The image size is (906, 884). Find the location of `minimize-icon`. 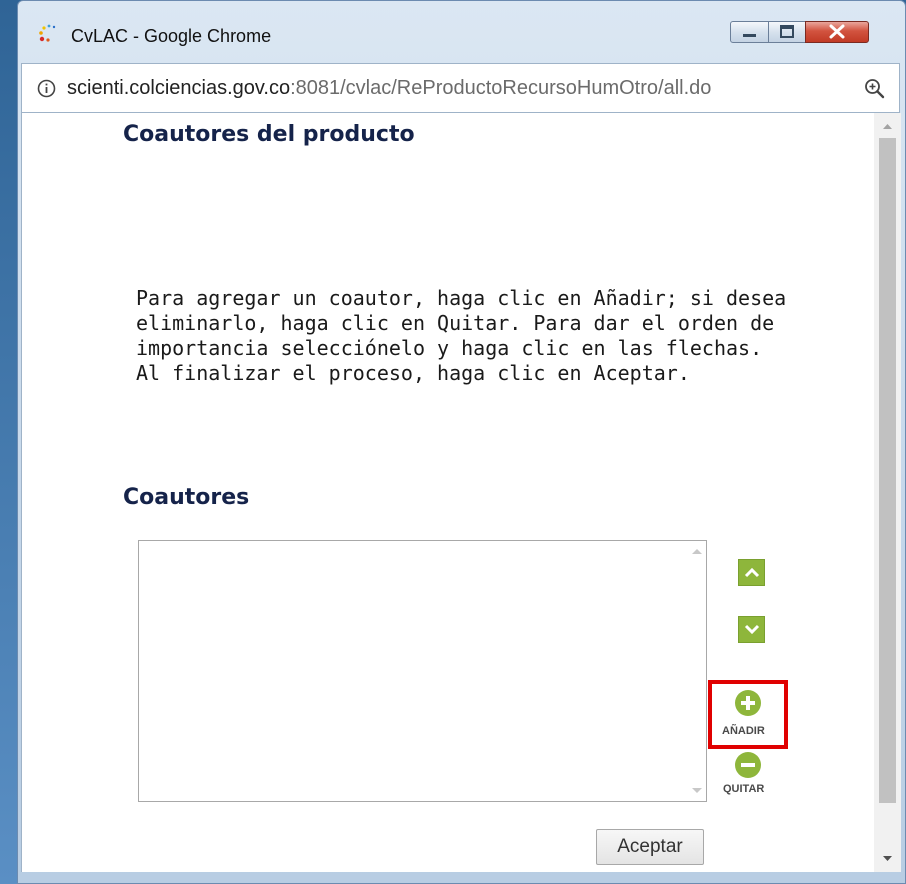

minimize-icon is located at coordinates (749, 35).